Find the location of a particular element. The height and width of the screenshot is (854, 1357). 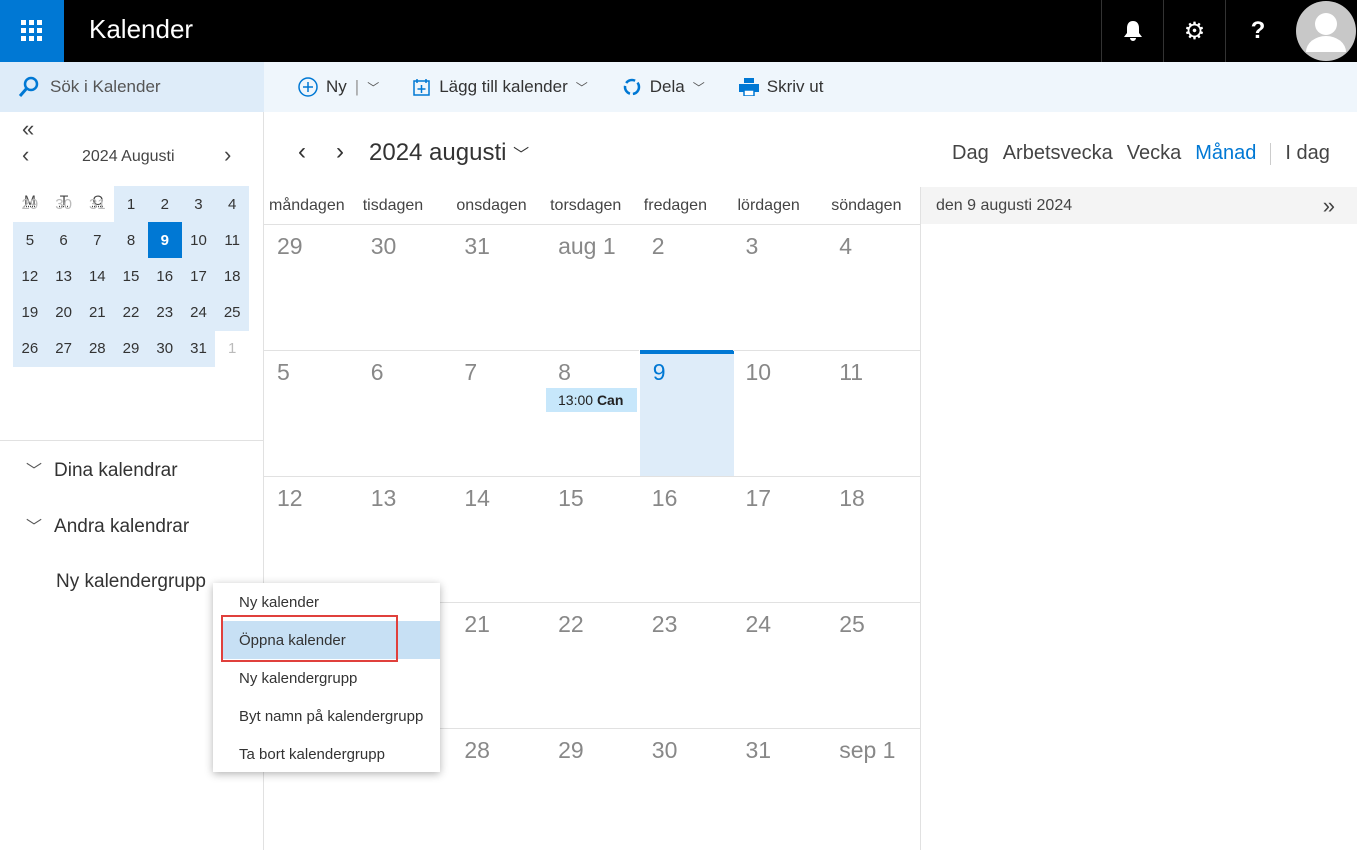

menu-item: Ta bort kalendergrupp is located at coordinates (326, 754).